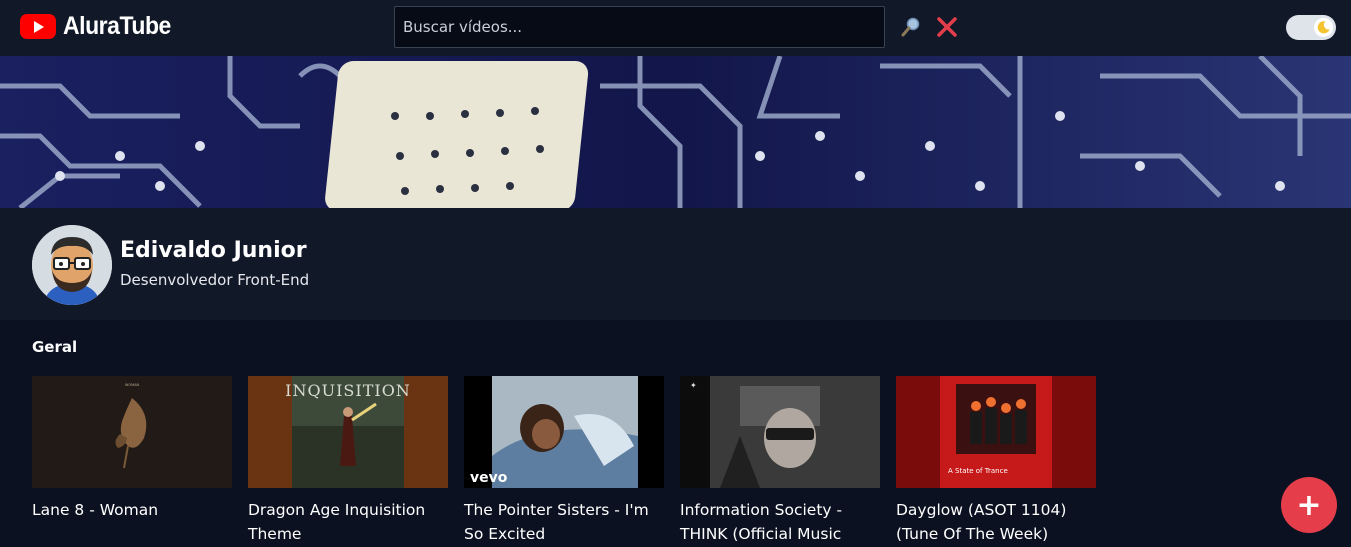 The width and height of the screenshot is (1351, 547). What do you see at coordinates (978, 471) in the screenshot?
I see `thumb-caption: A State of Trance` at bounding box center [978, 471].